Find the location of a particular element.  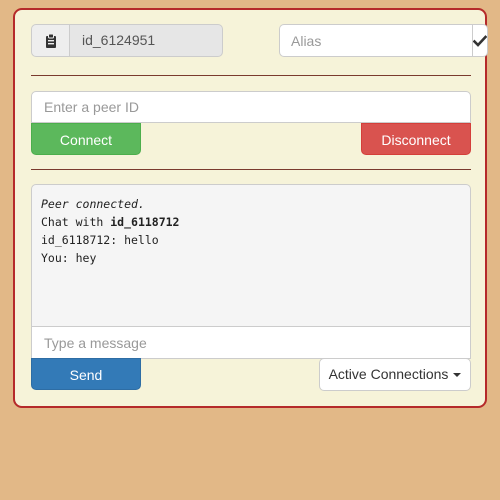

chat-message: id_6118712: hello is located at coordinates (100, 240).